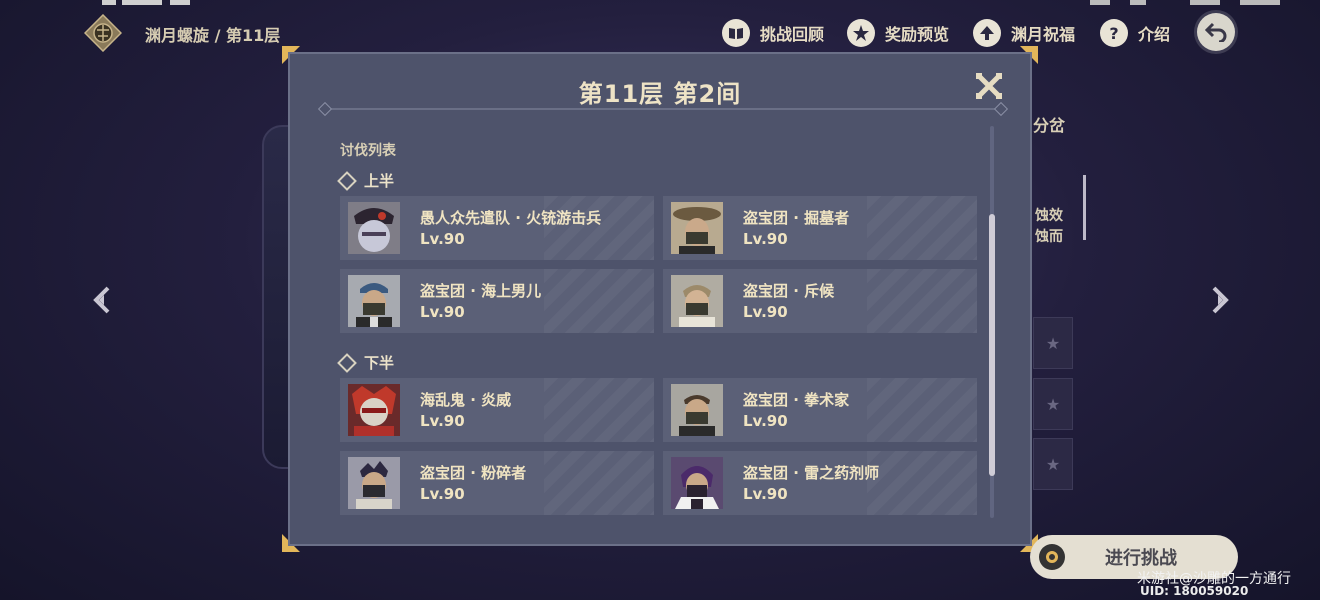 This screenshot has width=1320, height=600. I want to click on confirm-circle-icon, so click(1052, 557).